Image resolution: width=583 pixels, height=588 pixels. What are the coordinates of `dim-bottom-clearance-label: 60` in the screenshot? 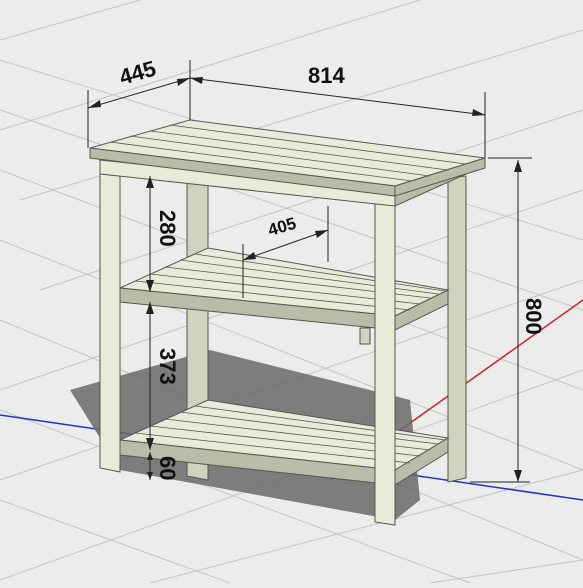 It's located at (167, 468).